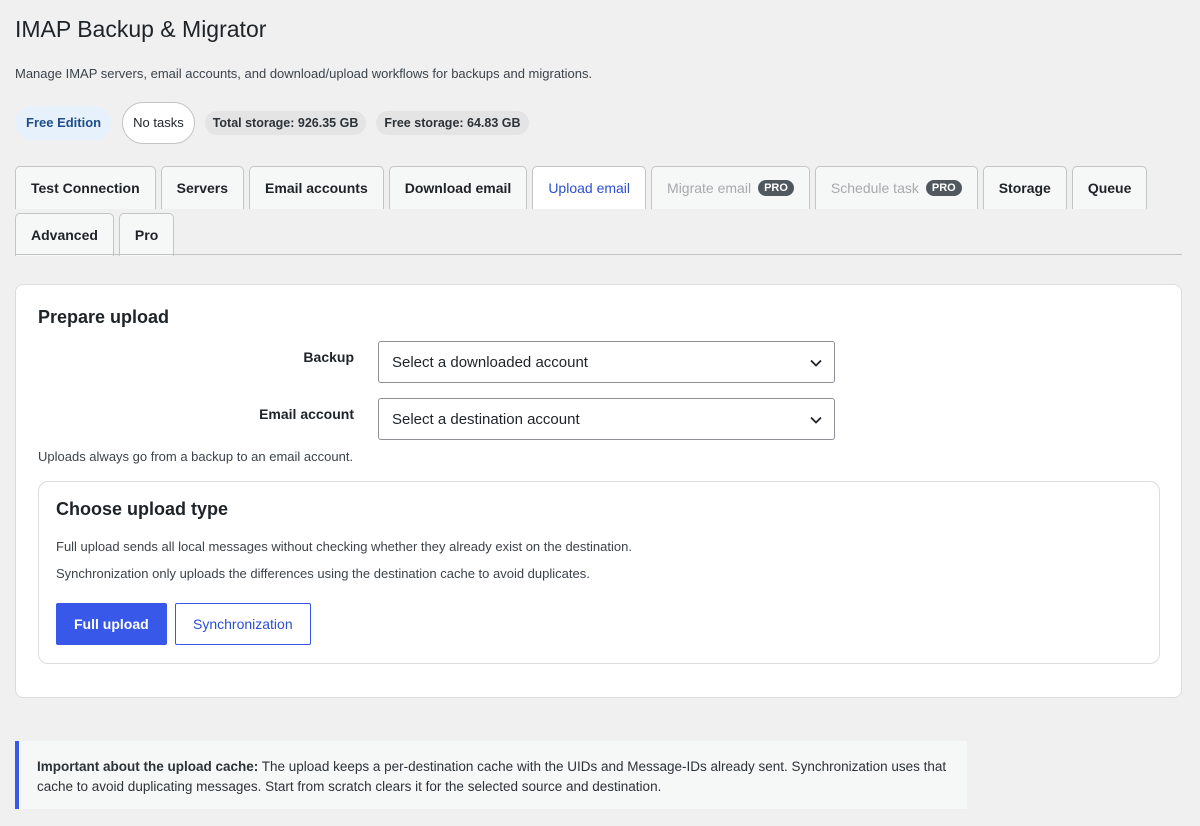  I want to click on tab-test-connection: Test Connection, so click(85, 187).